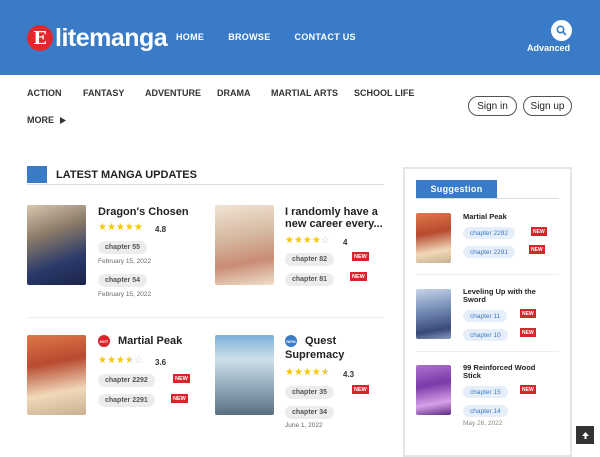  Describe the element at coordinates (161, 362) in the screenshot. I see `rating-value: 3.6` at that location.